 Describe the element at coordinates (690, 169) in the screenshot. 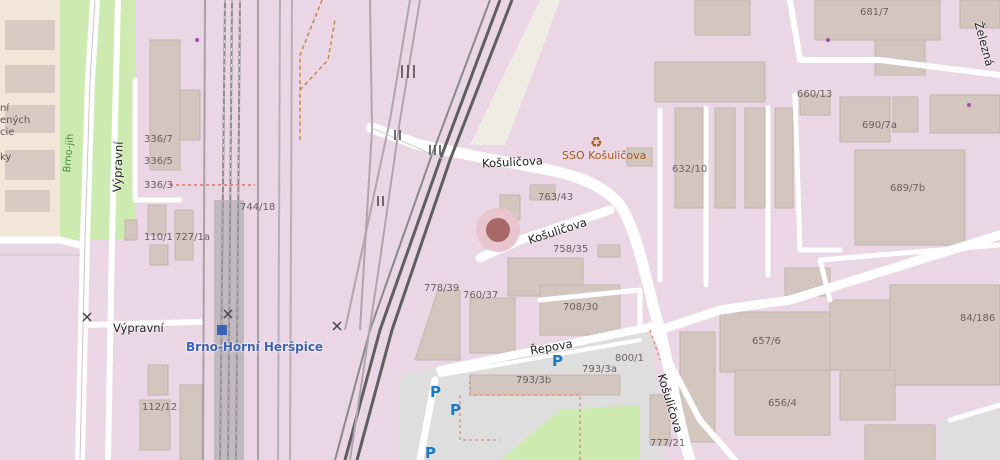

I see `house-number: 632/10` at that location.